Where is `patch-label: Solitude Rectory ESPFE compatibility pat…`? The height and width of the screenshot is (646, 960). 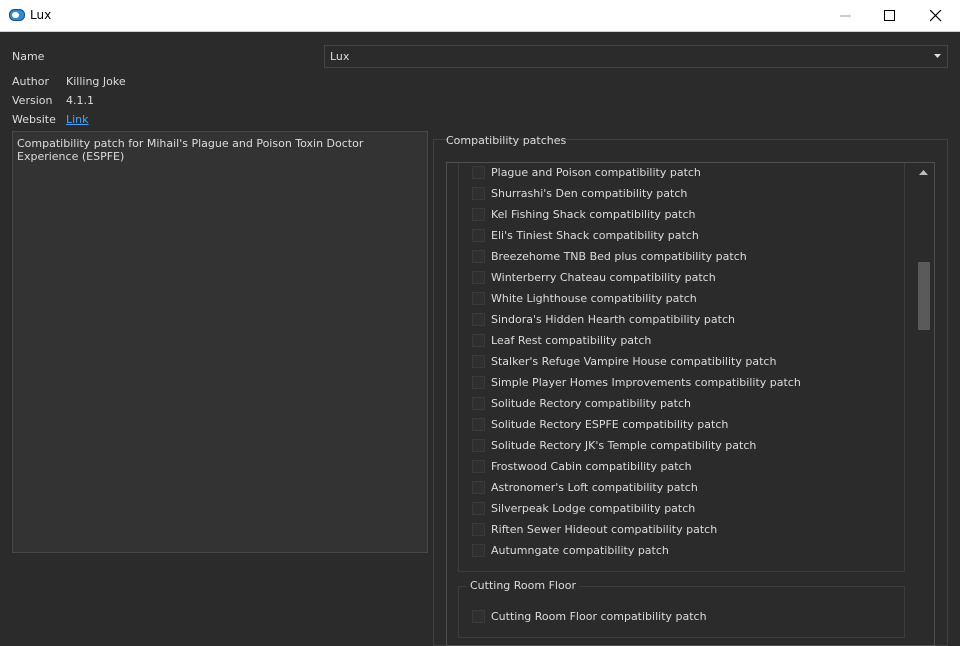 patch-label: Solitude Rectory ESPFE compatibility pat… is located at coordinates (610, 424).